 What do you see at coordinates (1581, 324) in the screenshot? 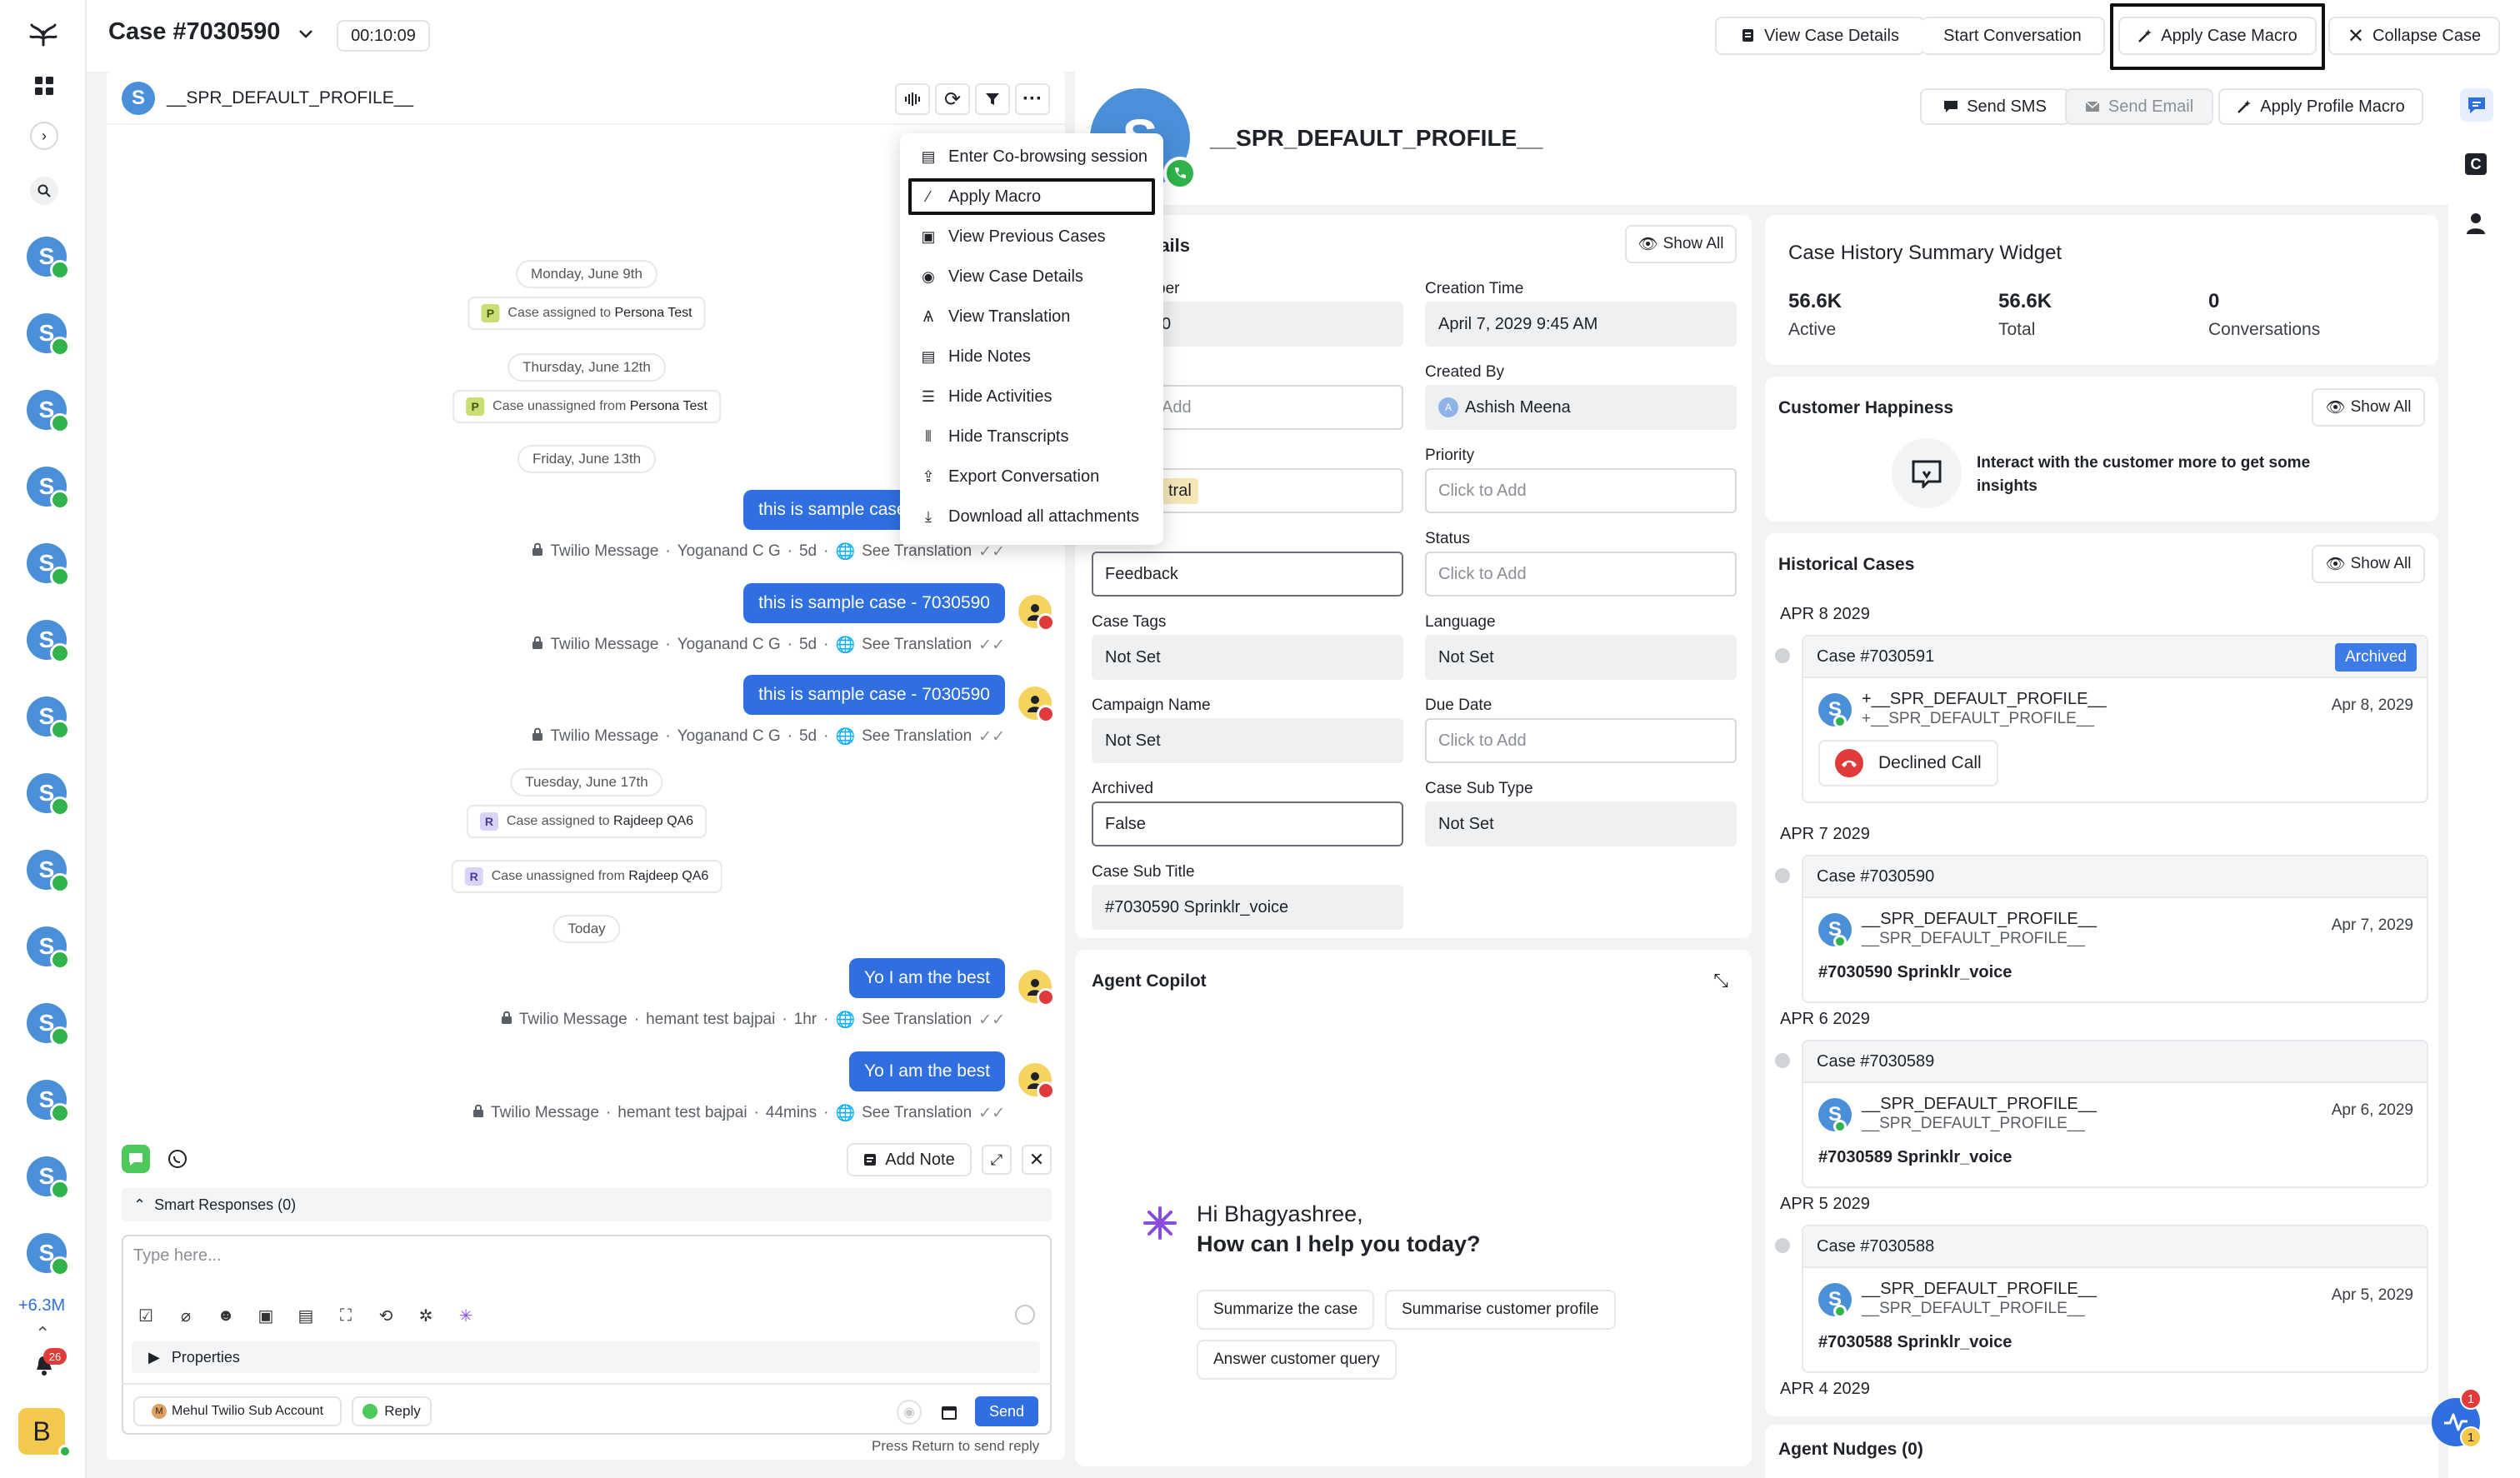
I see `field-value: April 7, 2029 9:45 AM` at bounding box center [1581, 324].